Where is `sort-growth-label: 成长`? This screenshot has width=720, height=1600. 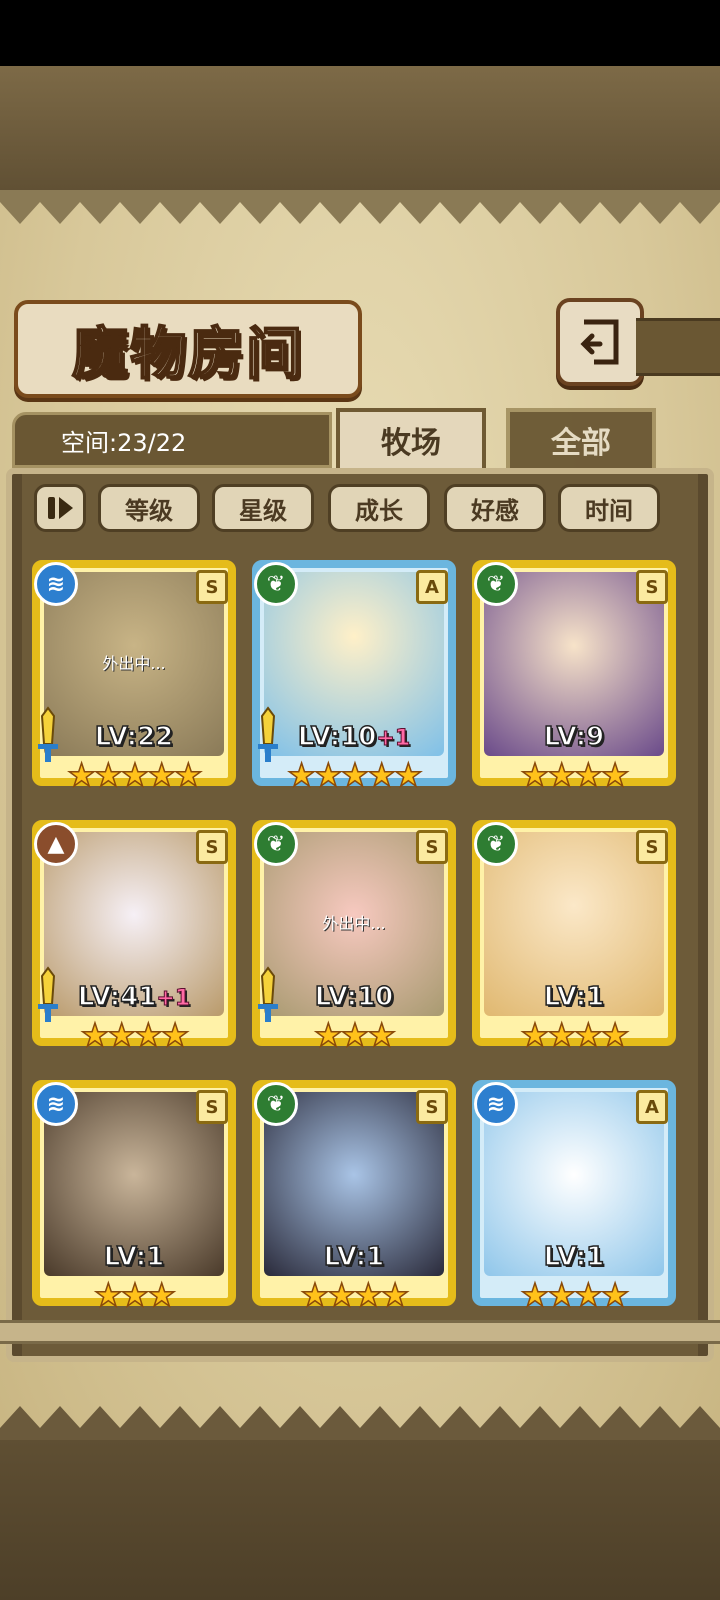
sort-growth-label: 成长 is located at coordinates (379, 510).